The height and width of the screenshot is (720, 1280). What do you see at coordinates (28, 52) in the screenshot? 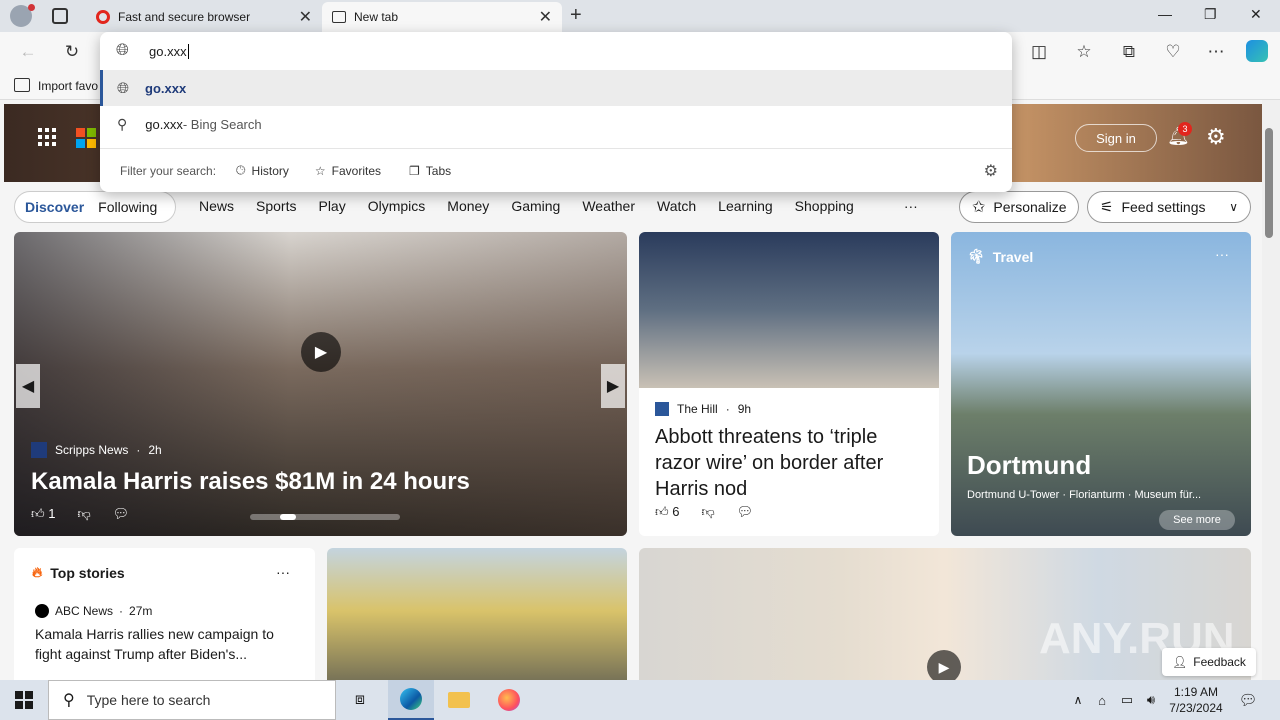
I see `back-icon: ←` at bounding box center [28, 52].